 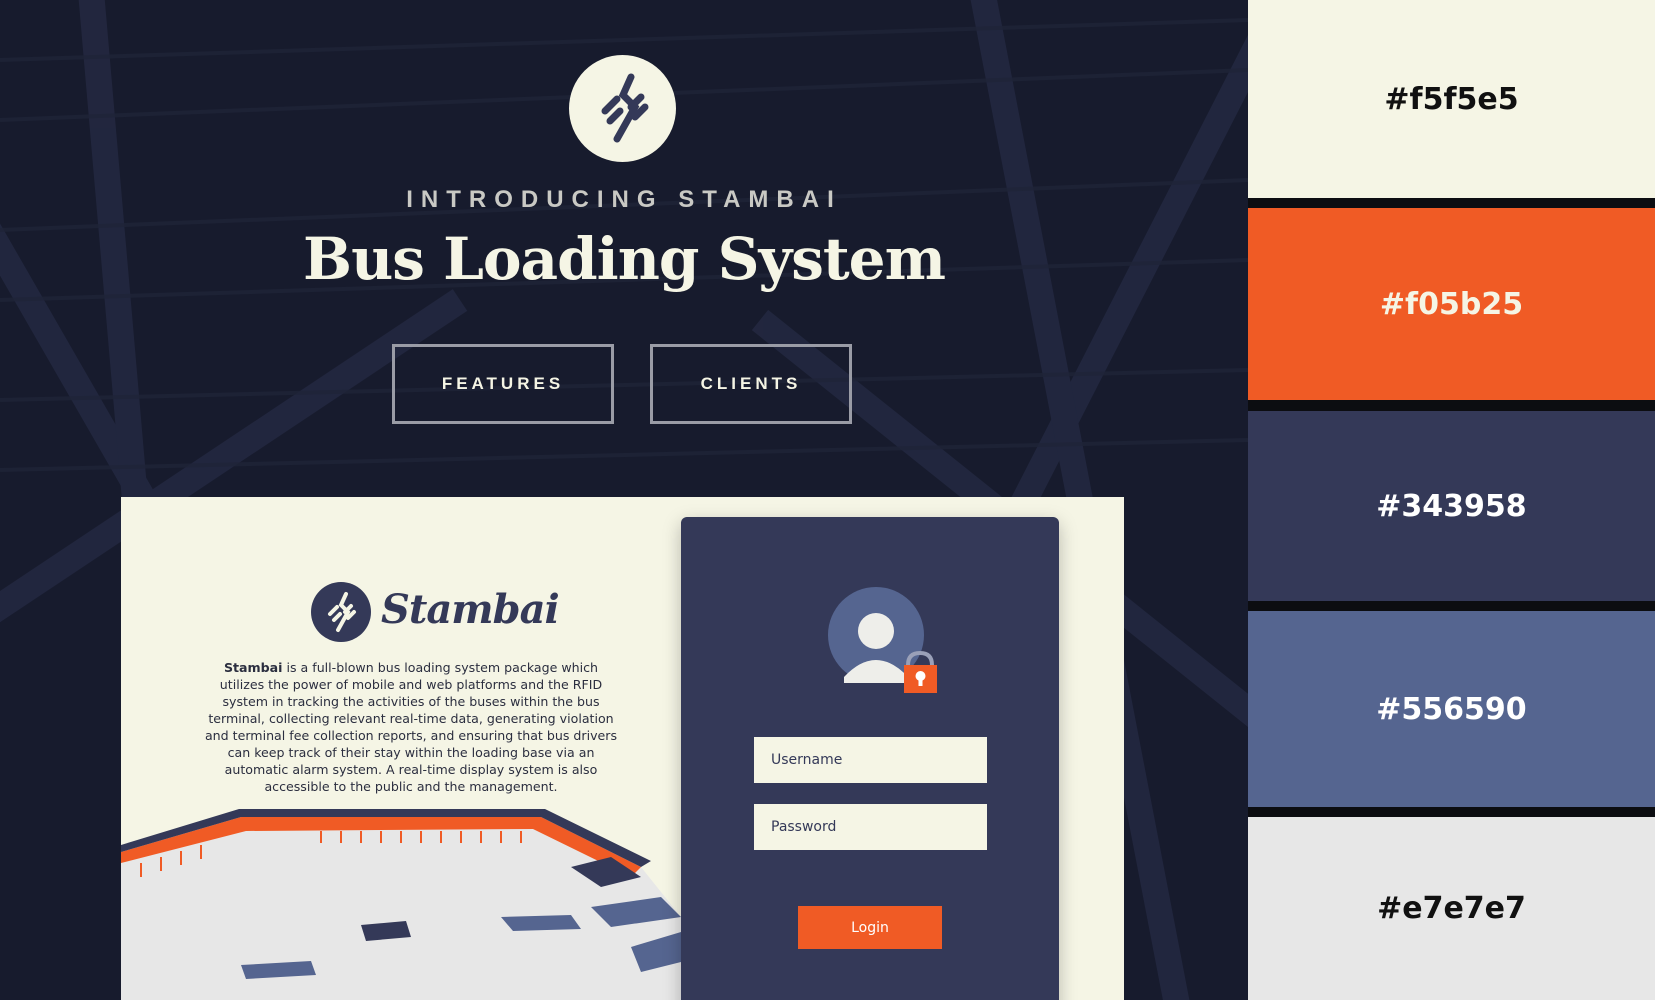 I want to click on stambai-logo, so click(x=622, y=108).